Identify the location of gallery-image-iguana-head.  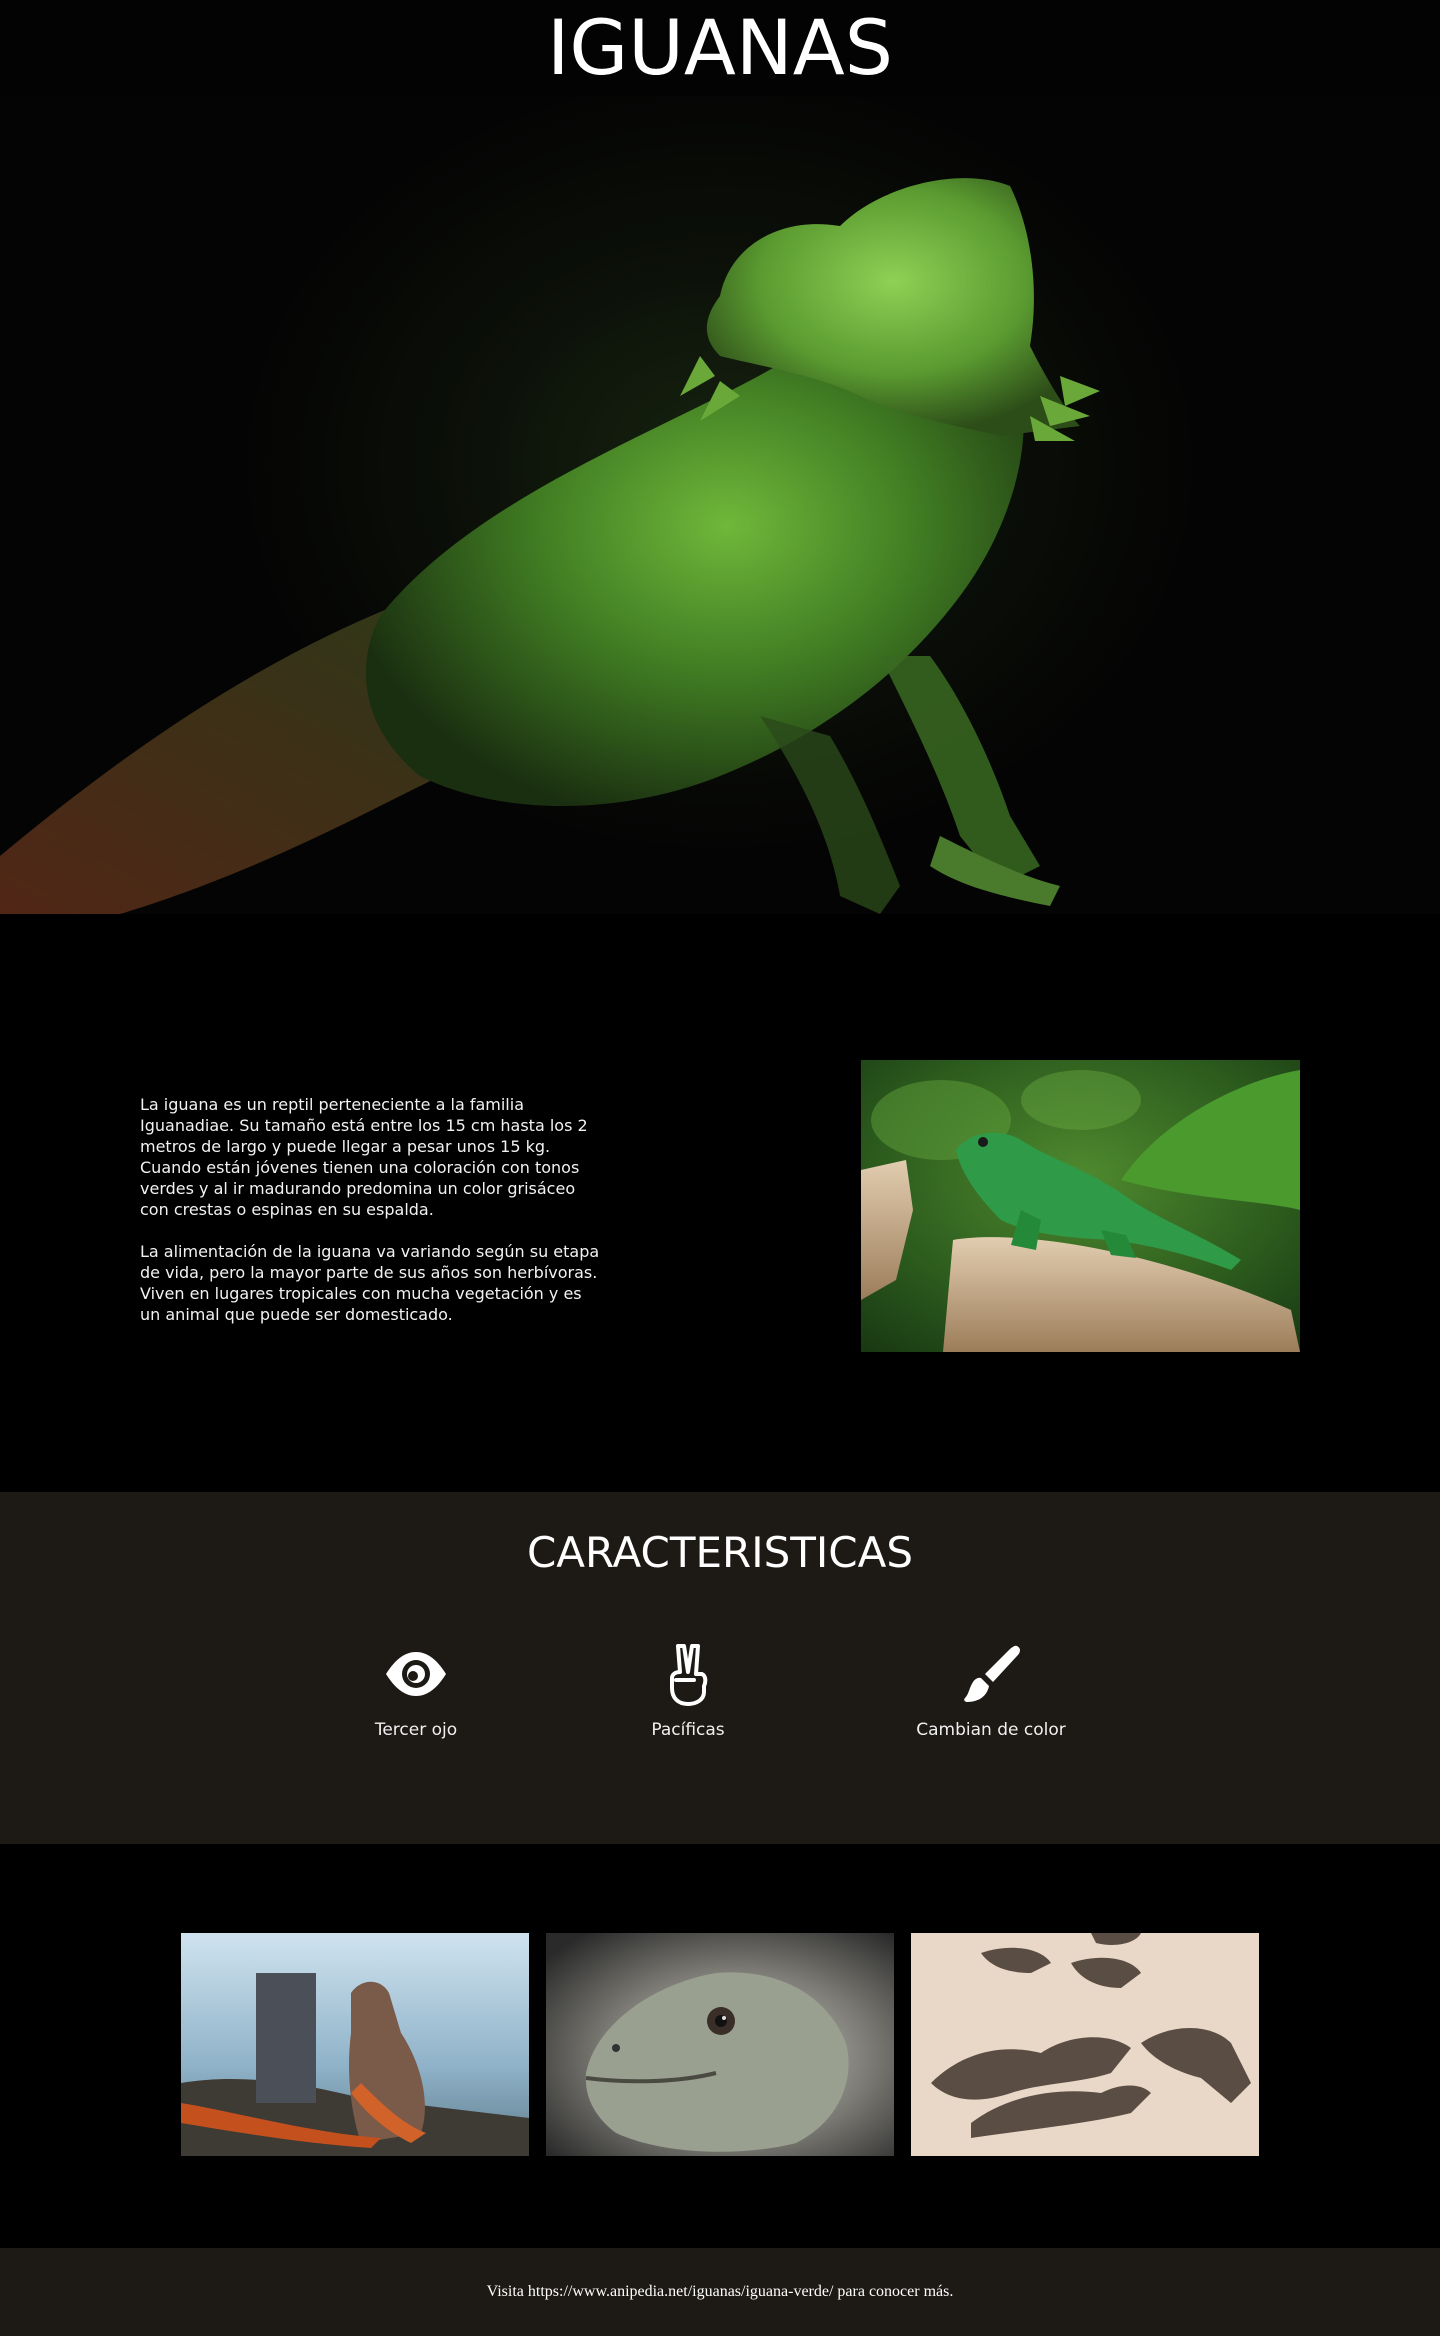
(720, 2044).